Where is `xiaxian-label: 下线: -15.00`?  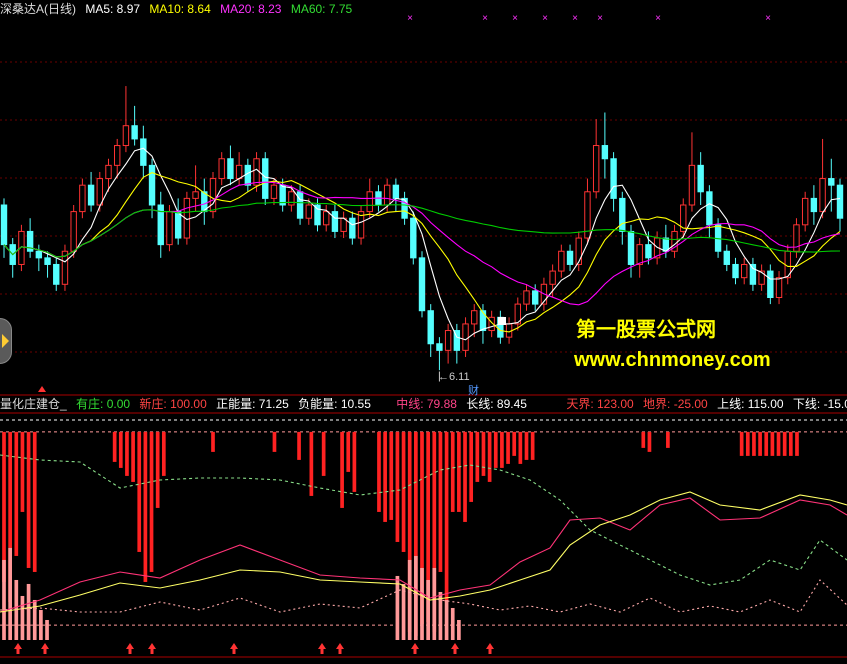 xiaxian-label: 下线: -15.00 is located at coordinates (819, 404).